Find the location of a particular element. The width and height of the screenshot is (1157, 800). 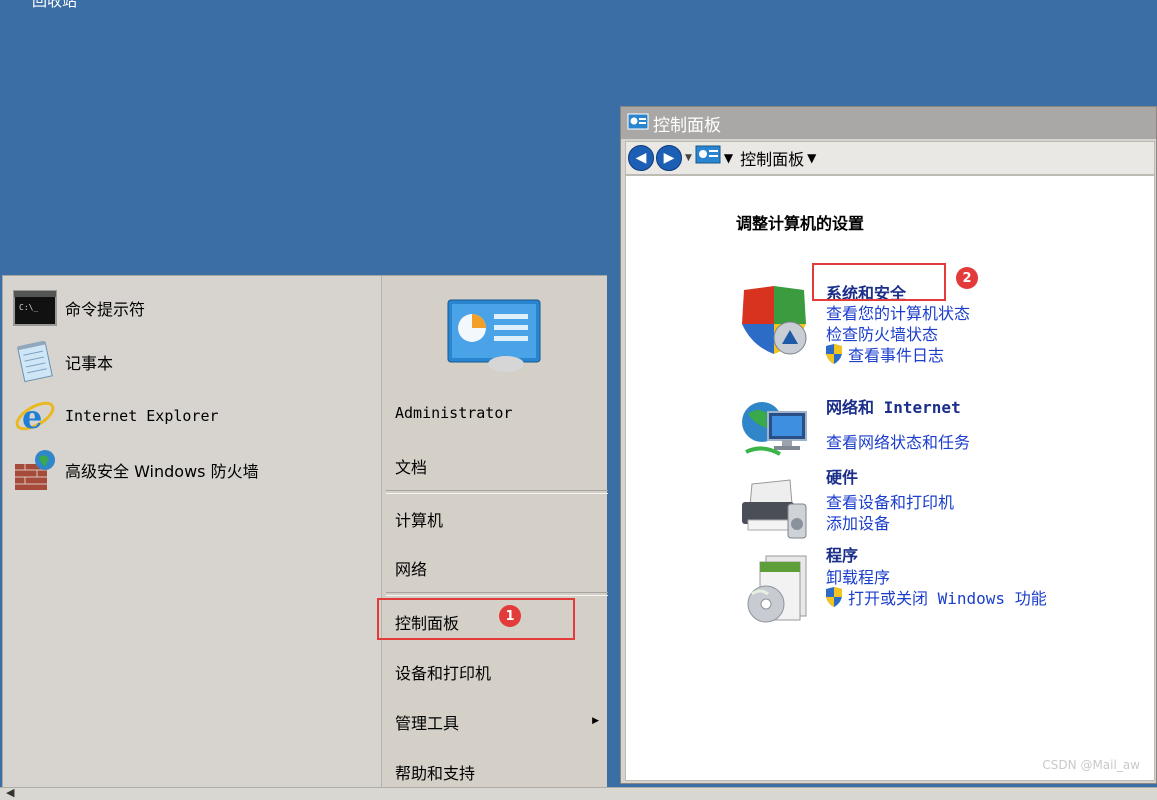

menu-item-devices-printers: 设备和打印机 is located at coordinates (443, 672).